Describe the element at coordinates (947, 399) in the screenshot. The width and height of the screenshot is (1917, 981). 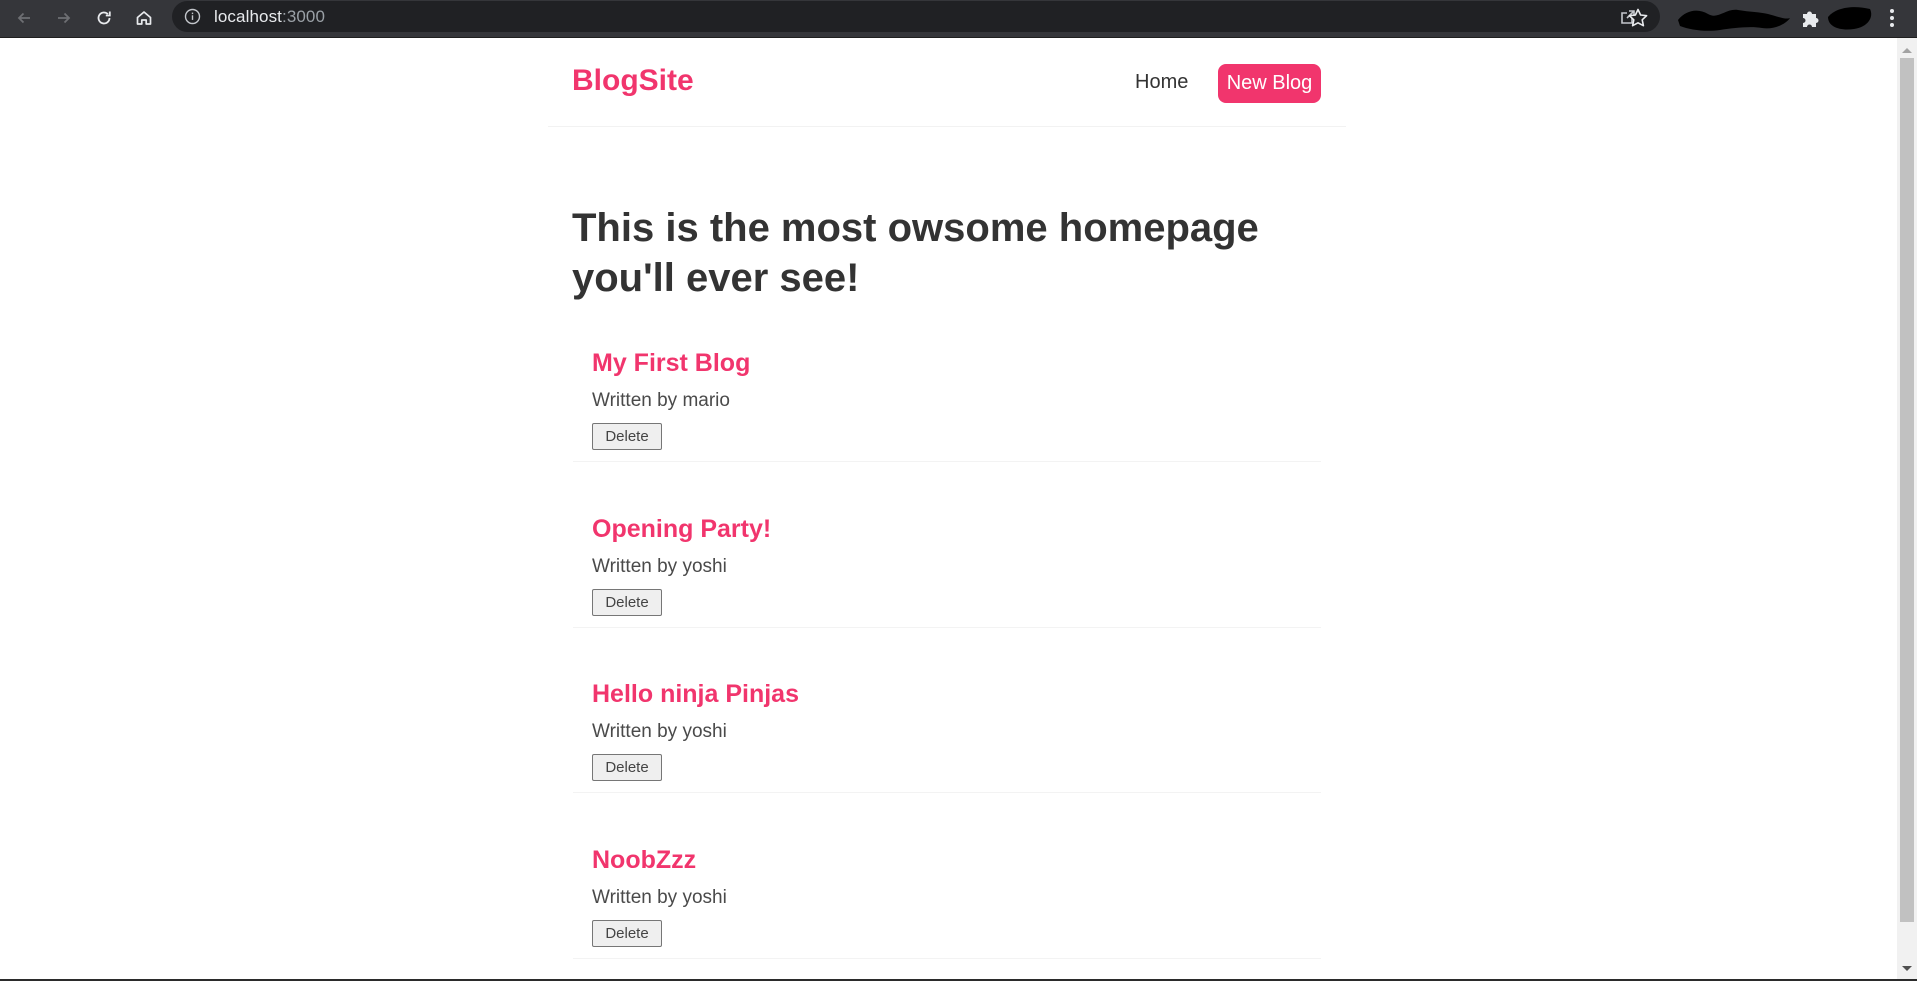
I see `blog-preview: My First Blog Written by mario Delete` at that location.